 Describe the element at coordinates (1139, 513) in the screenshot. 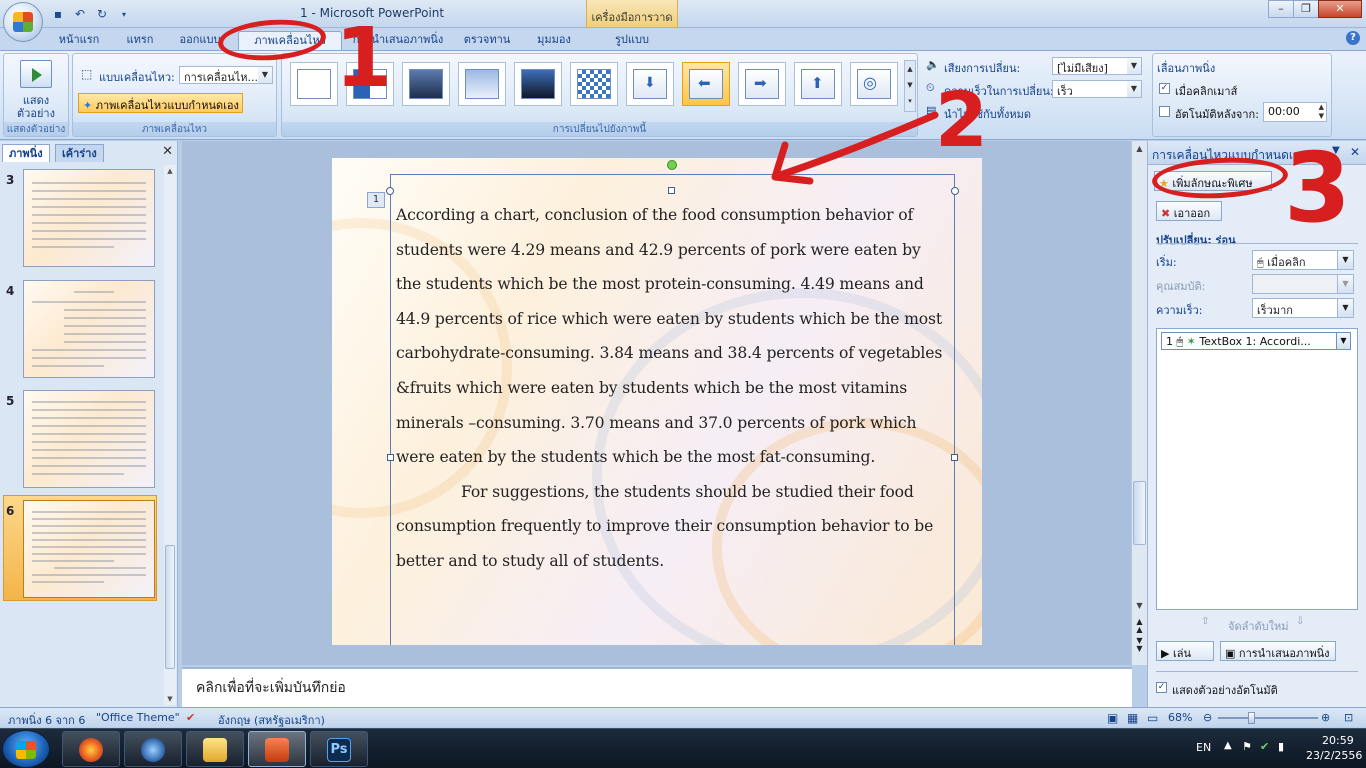

I see `scroll-thumb` at that location.